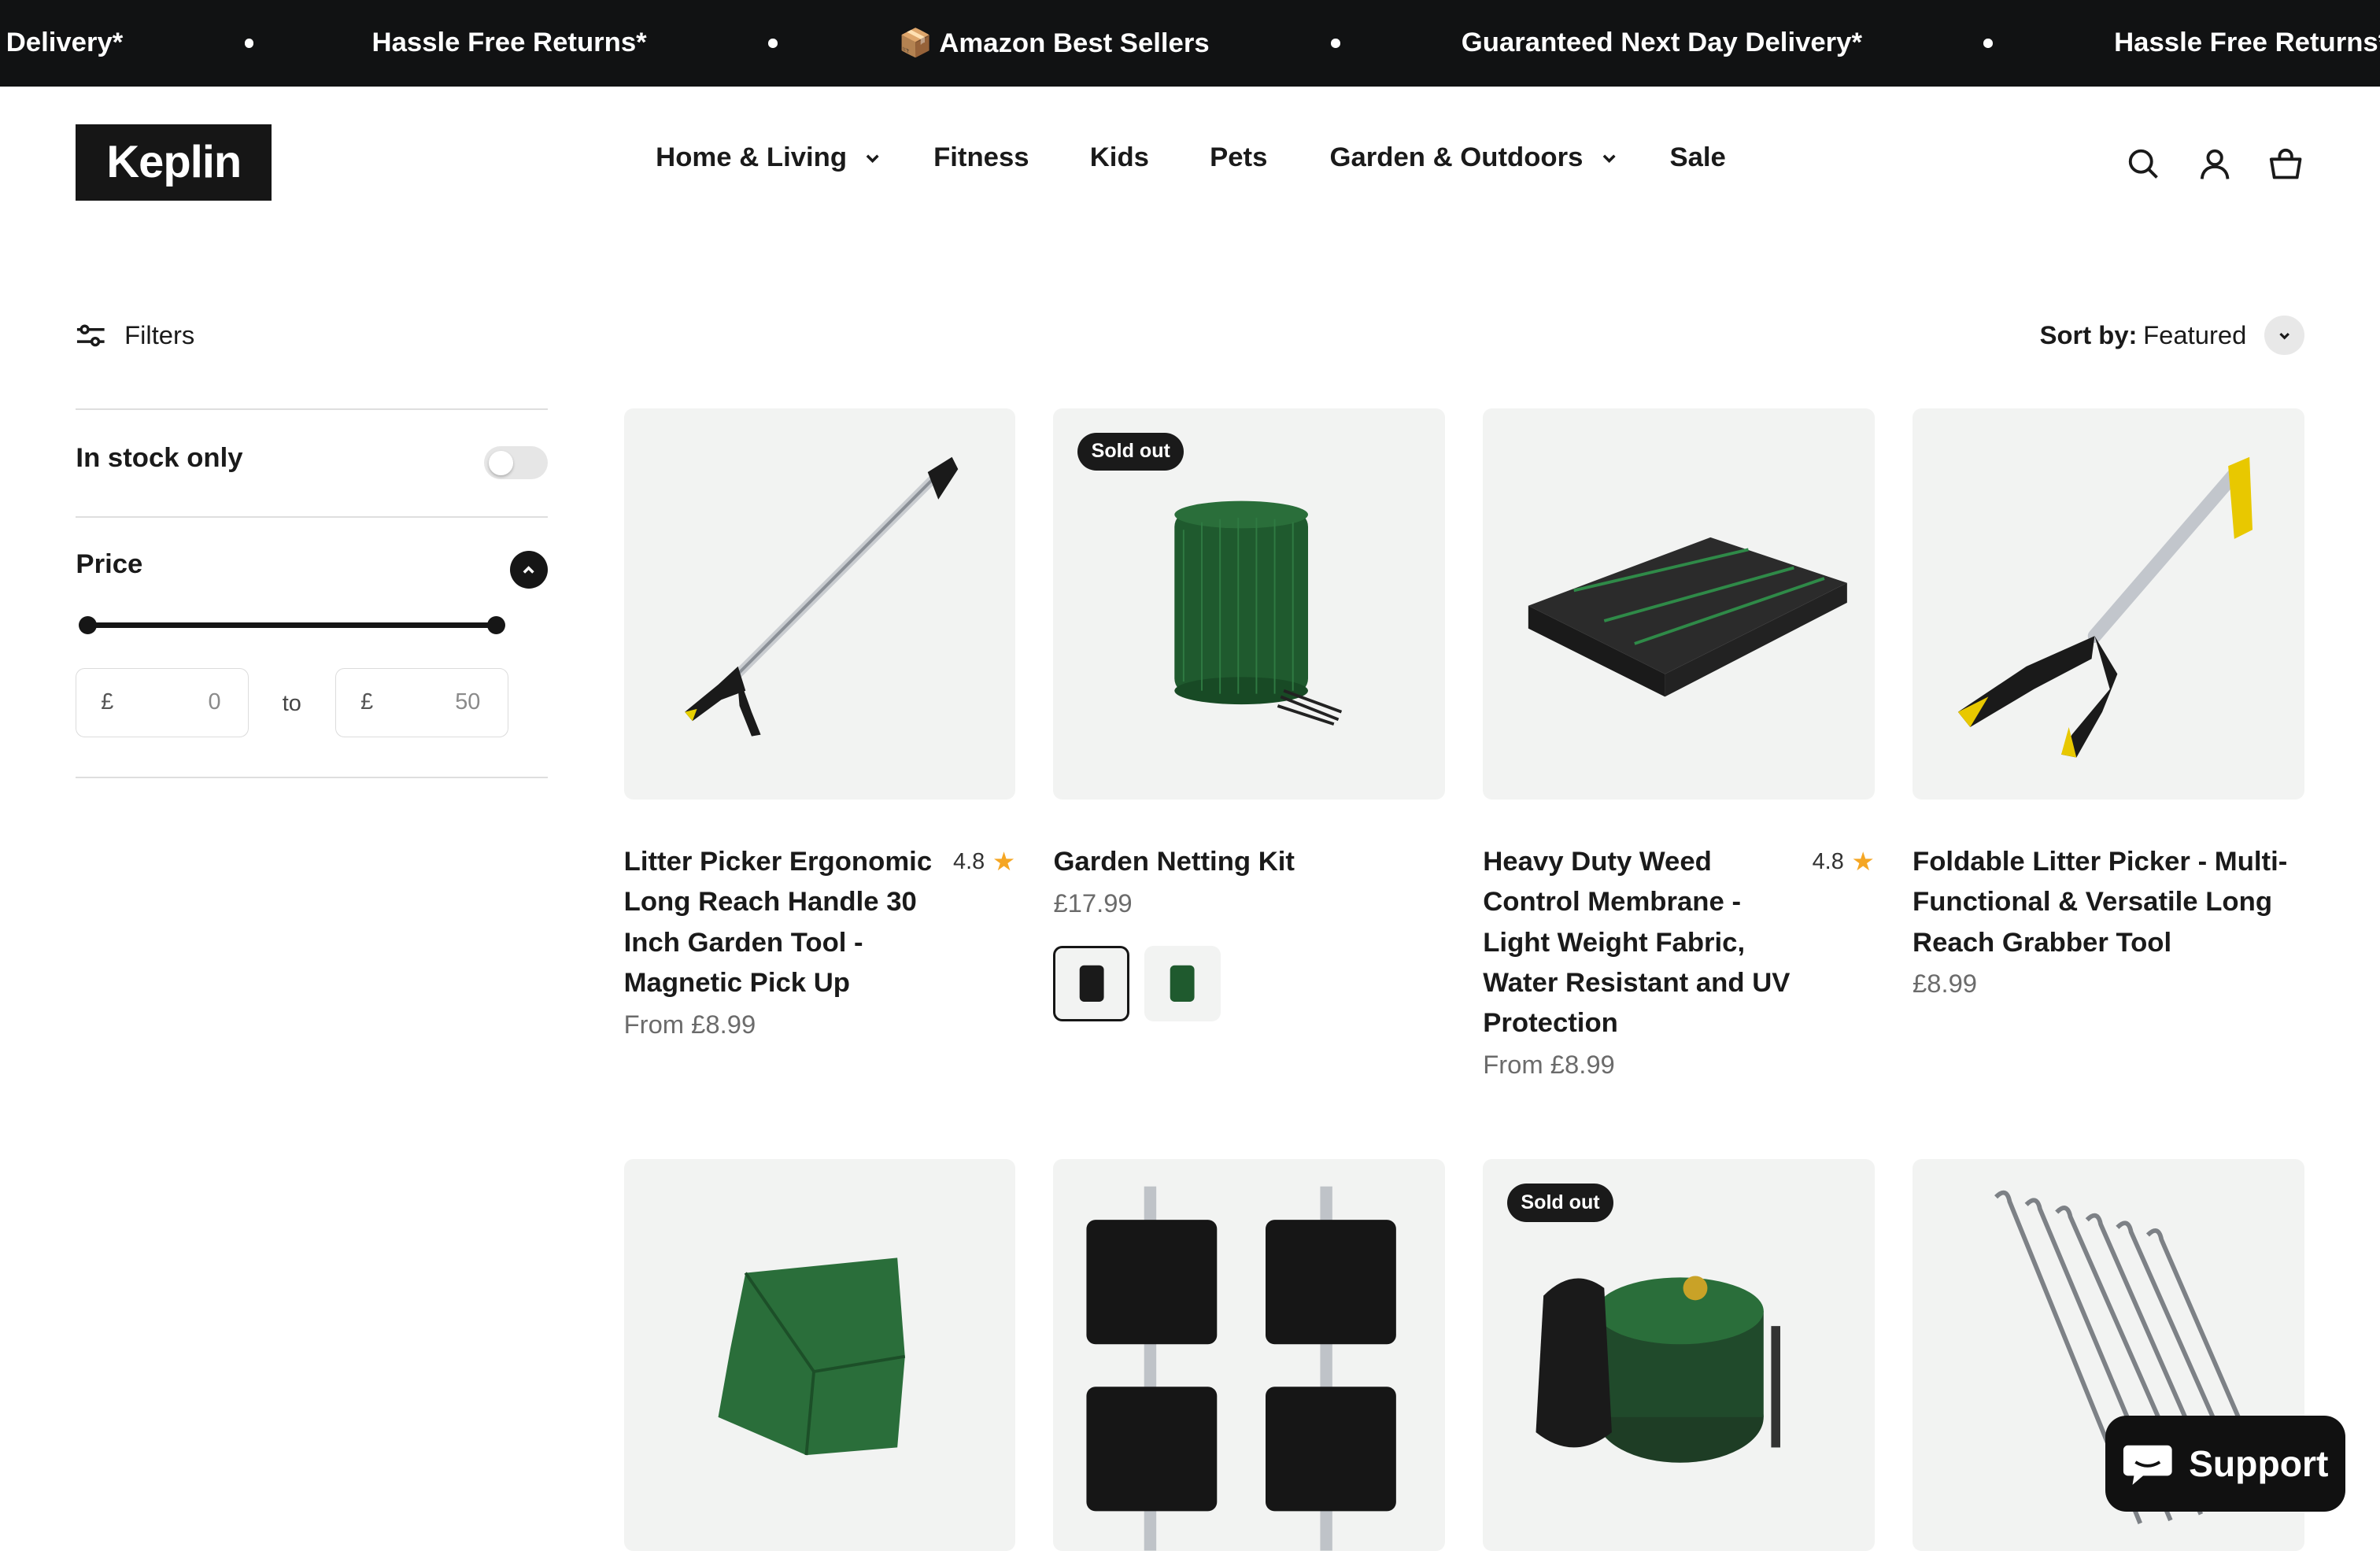  Describe the element at coordinates (1249, 983) in the screenshot. I see `color-swatches` at that location.